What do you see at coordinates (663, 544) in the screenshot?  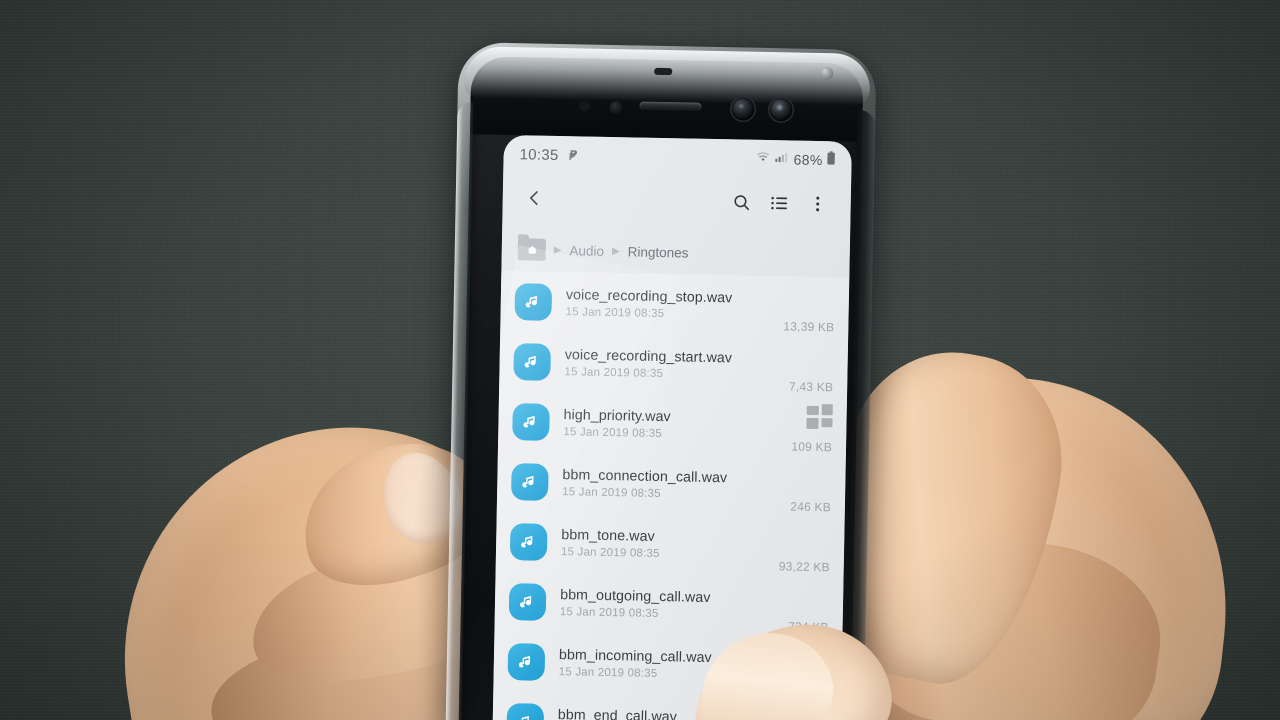 I see `file-item-meta: bbm_tone.wav 15 Jan 2019 08:35` at bounding box center [663, 544].